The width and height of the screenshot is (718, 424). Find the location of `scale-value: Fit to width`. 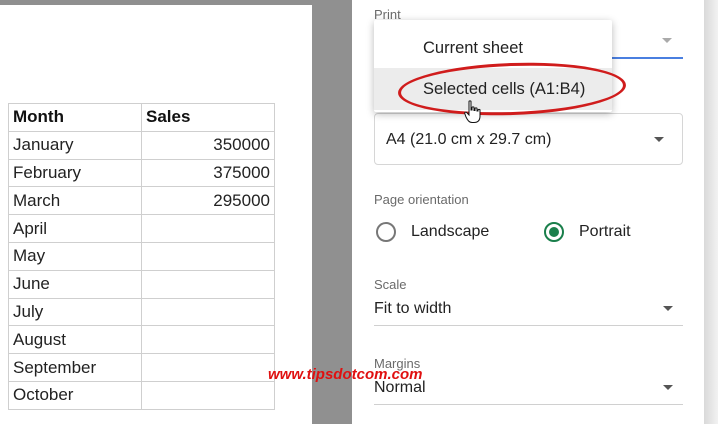

scale-value: Fit to width is located at coordinates (412, 309).